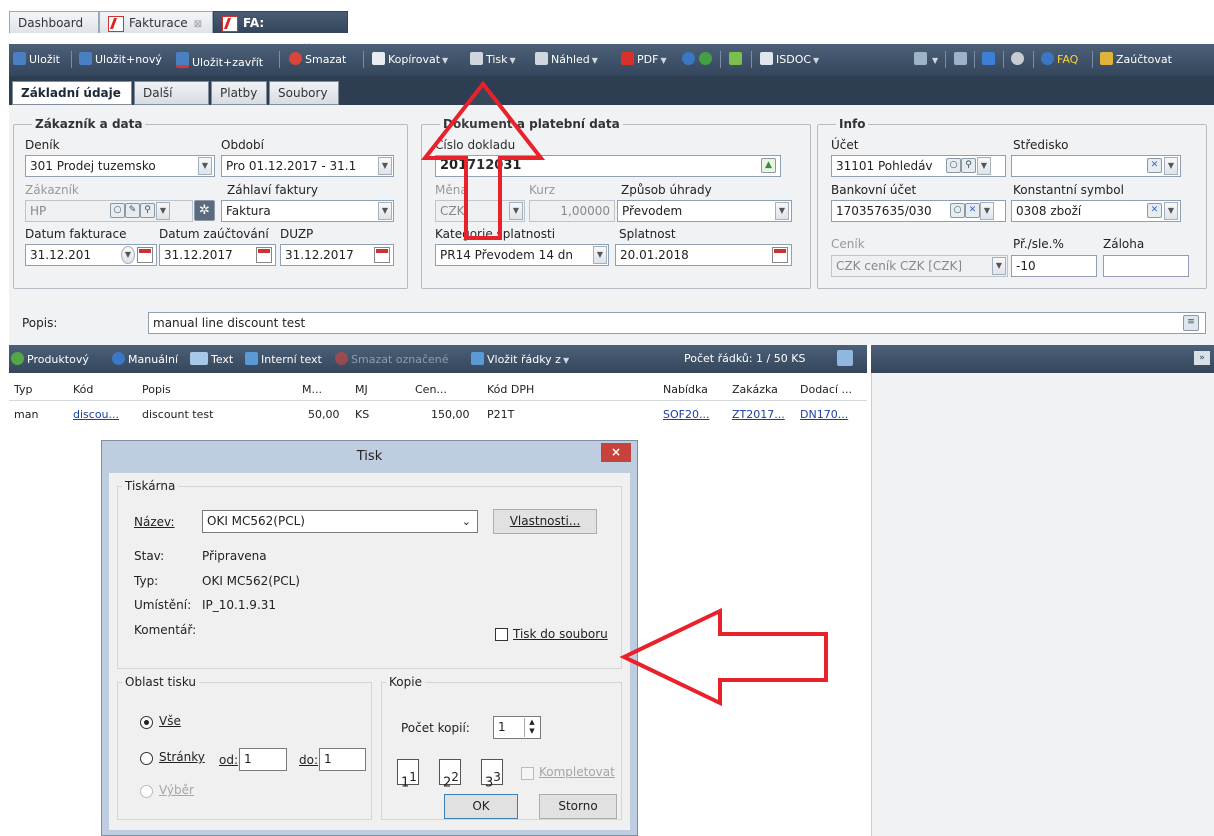 This screenshot has height=836, width=1214. Describe the element at coordinates (483, 160) in the screenshot. I see `annotation-arrow-up` at that location.